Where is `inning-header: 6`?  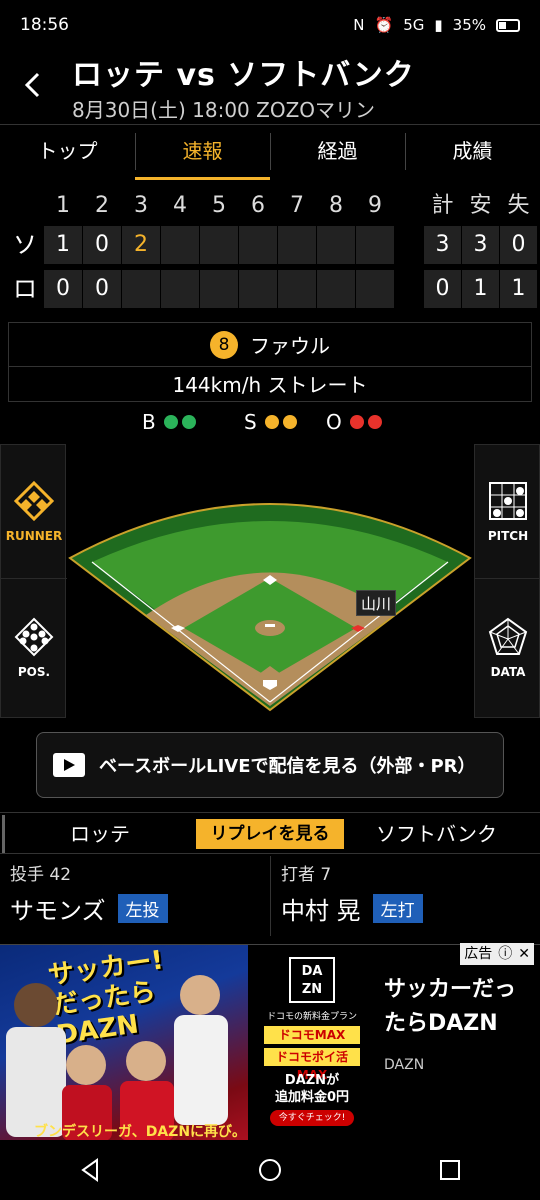 inning-header: 6 is located at coordinates (258, 205).